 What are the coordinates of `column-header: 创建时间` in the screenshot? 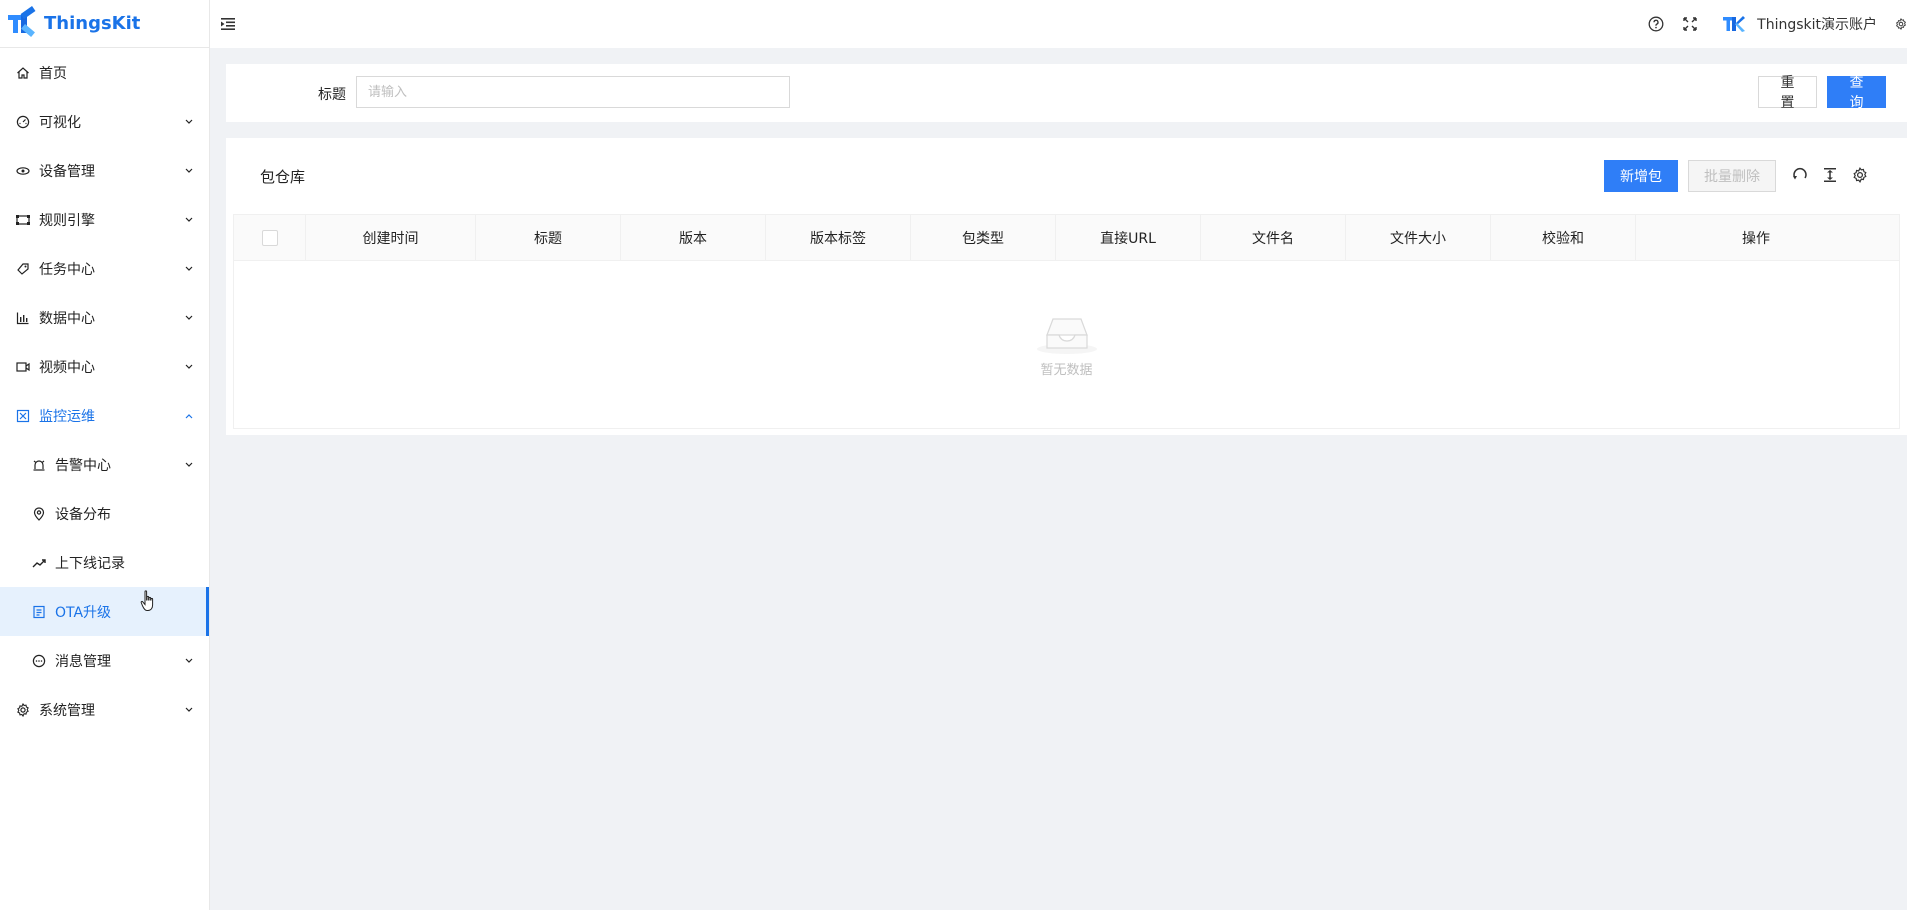 It's located at (391, 237).